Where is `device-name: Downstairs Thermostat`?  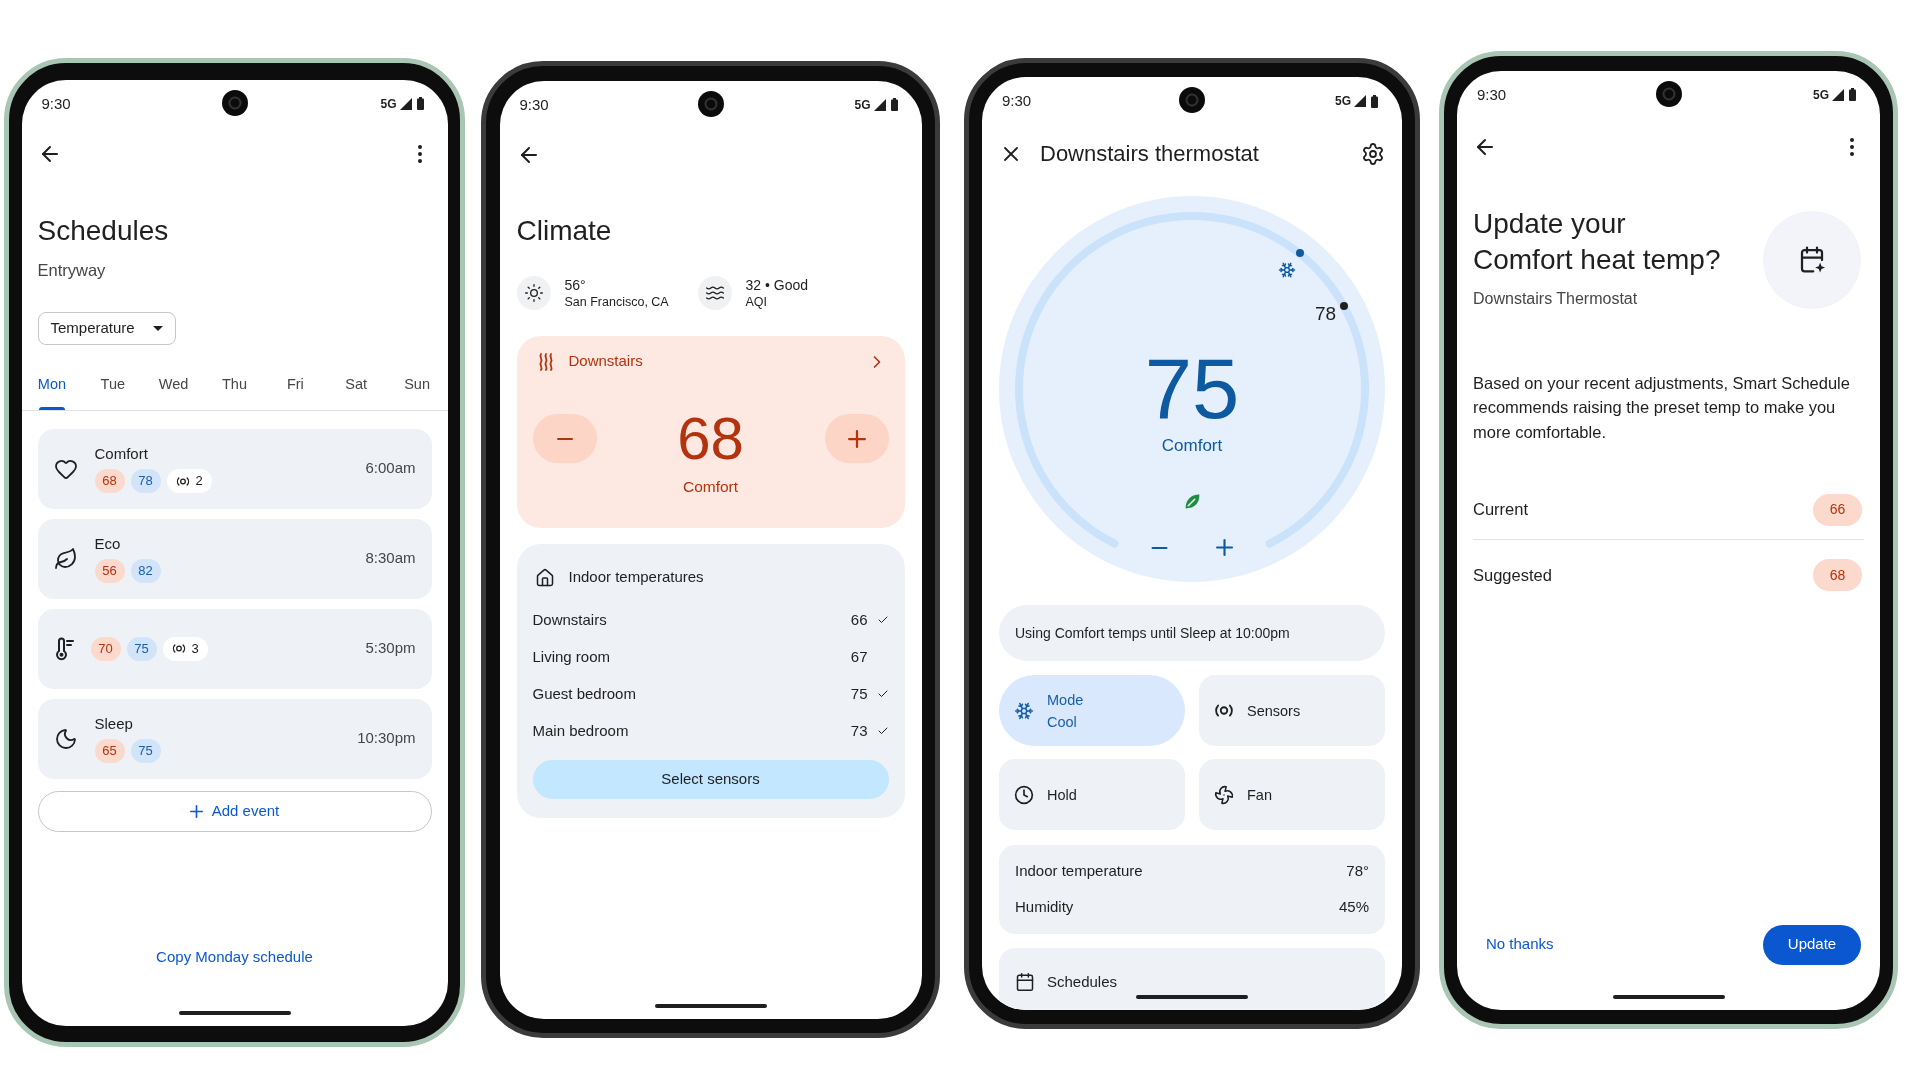 device-name: Downstairs Thermostat is located at coordinates (1555, 298).